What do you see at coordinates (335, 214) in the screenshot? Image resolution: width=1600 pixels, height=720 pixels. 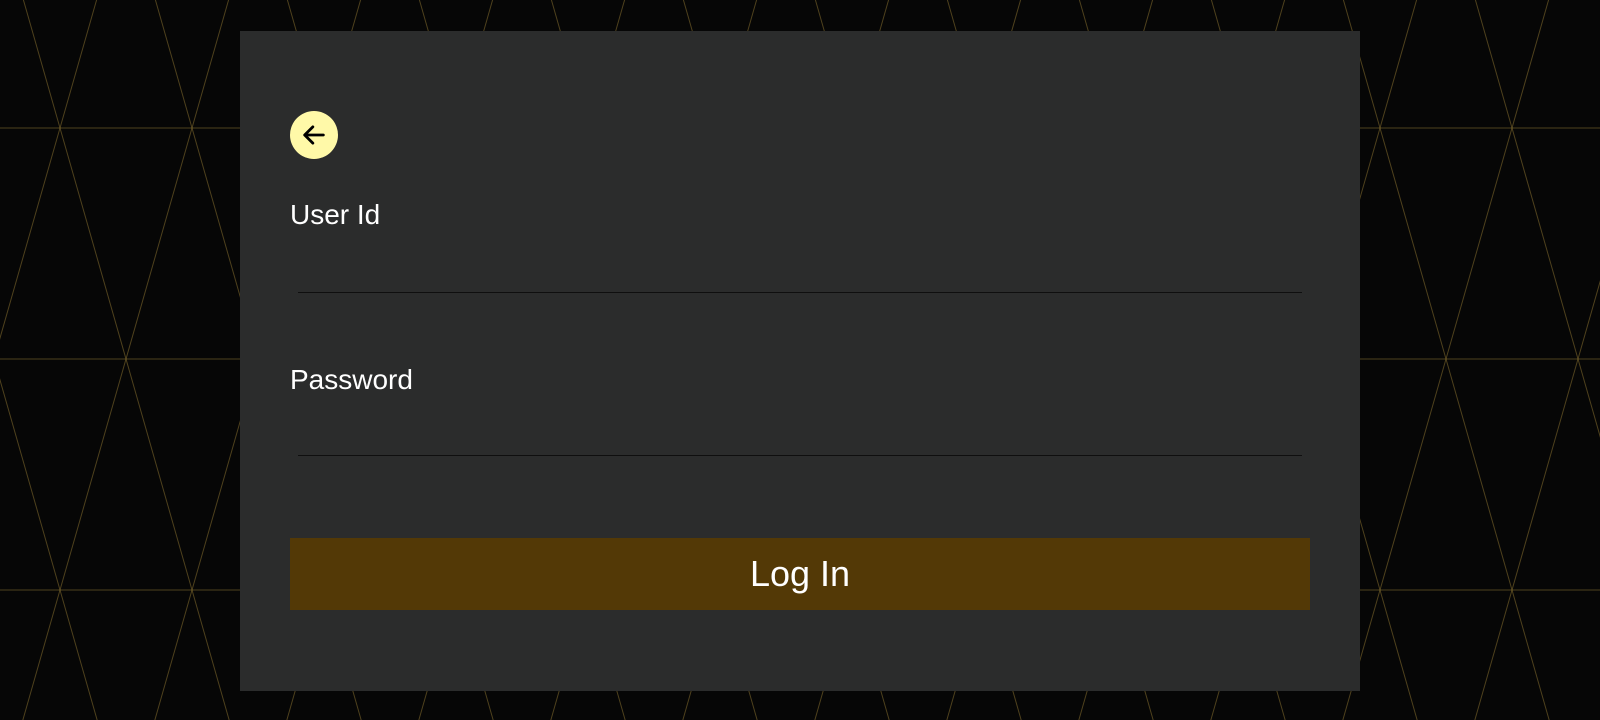 I see `user-id-label: User Id` at bounding box center [335, 214].